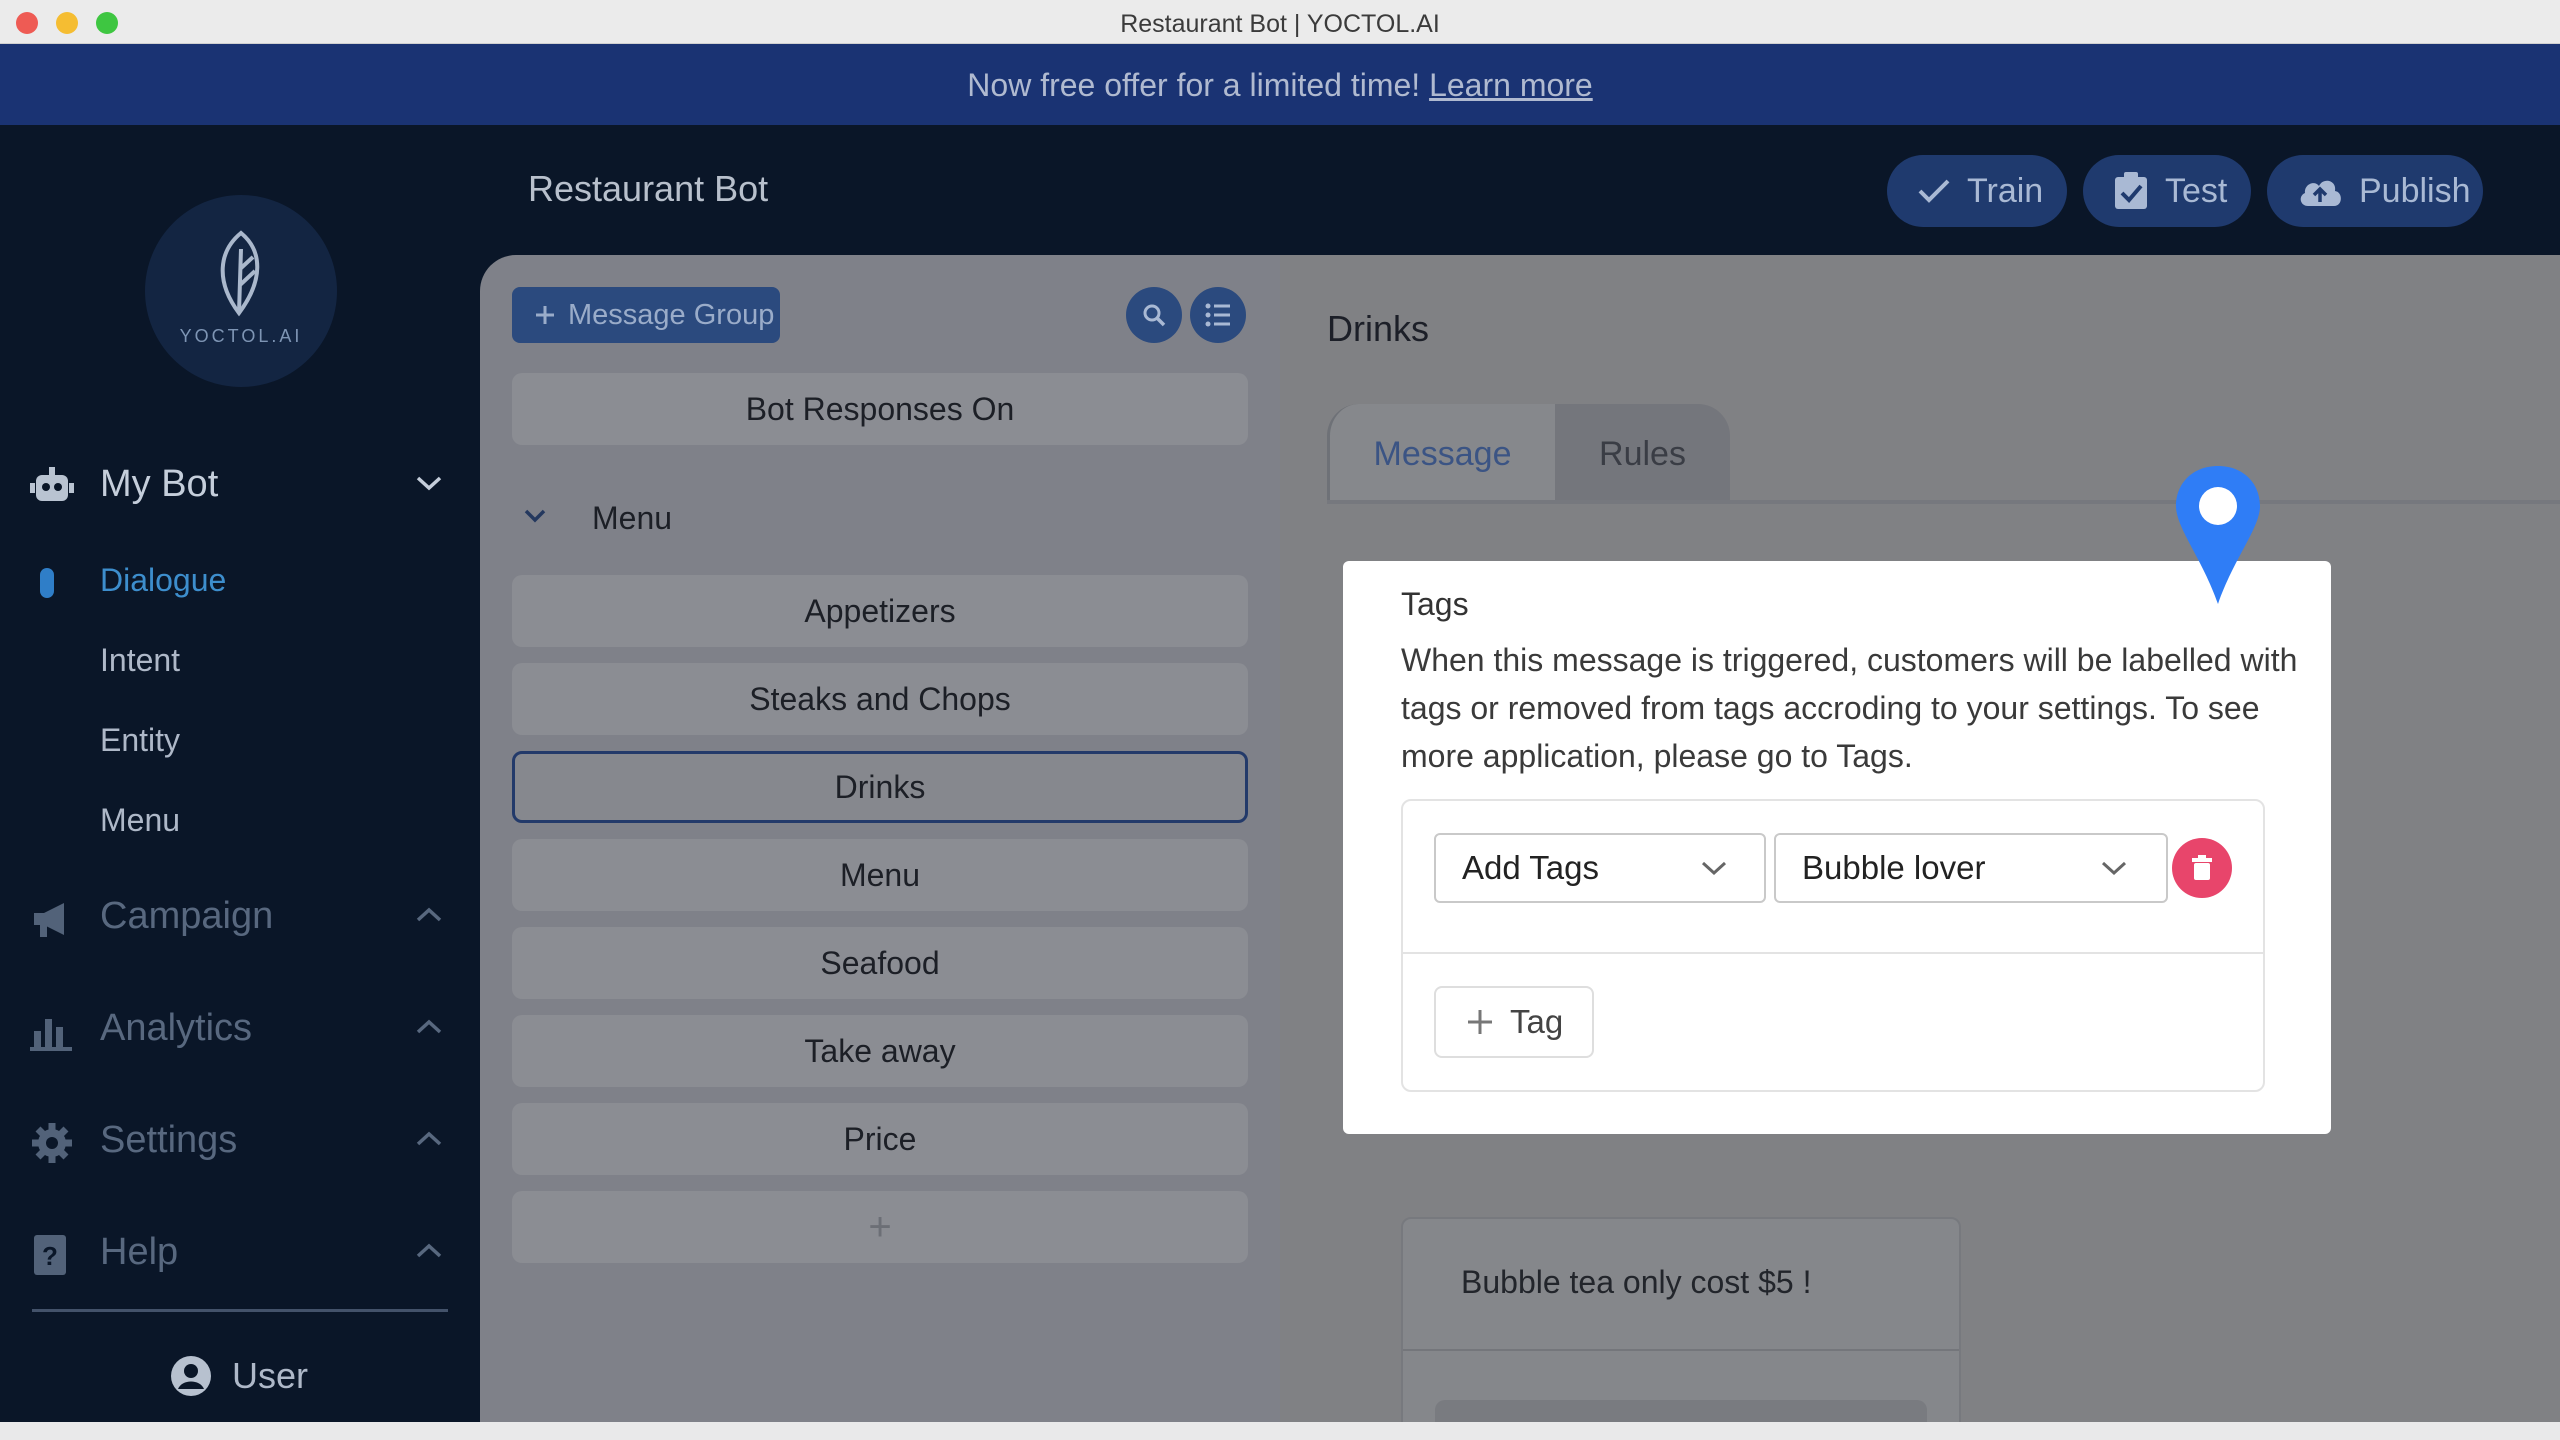  Describe the element at coordinates (176, 1028) in the screenshot. I see `analytics-label: Analytics` at that location.